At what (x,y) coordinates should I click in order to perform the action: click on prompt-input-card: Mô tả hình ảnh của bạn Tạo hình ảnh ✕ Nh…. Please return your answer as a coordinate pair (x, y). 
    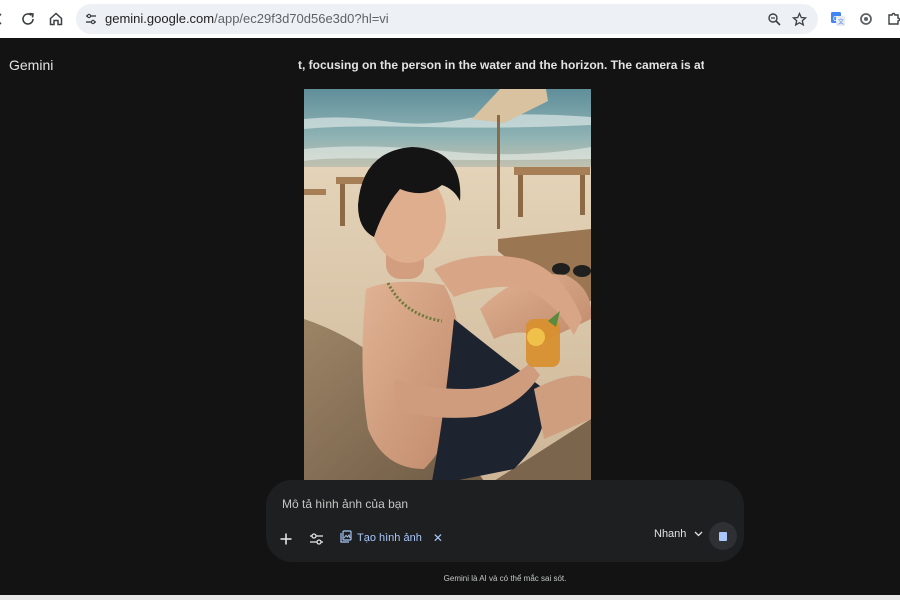
    Looking at the image, I should click on (505, 521).